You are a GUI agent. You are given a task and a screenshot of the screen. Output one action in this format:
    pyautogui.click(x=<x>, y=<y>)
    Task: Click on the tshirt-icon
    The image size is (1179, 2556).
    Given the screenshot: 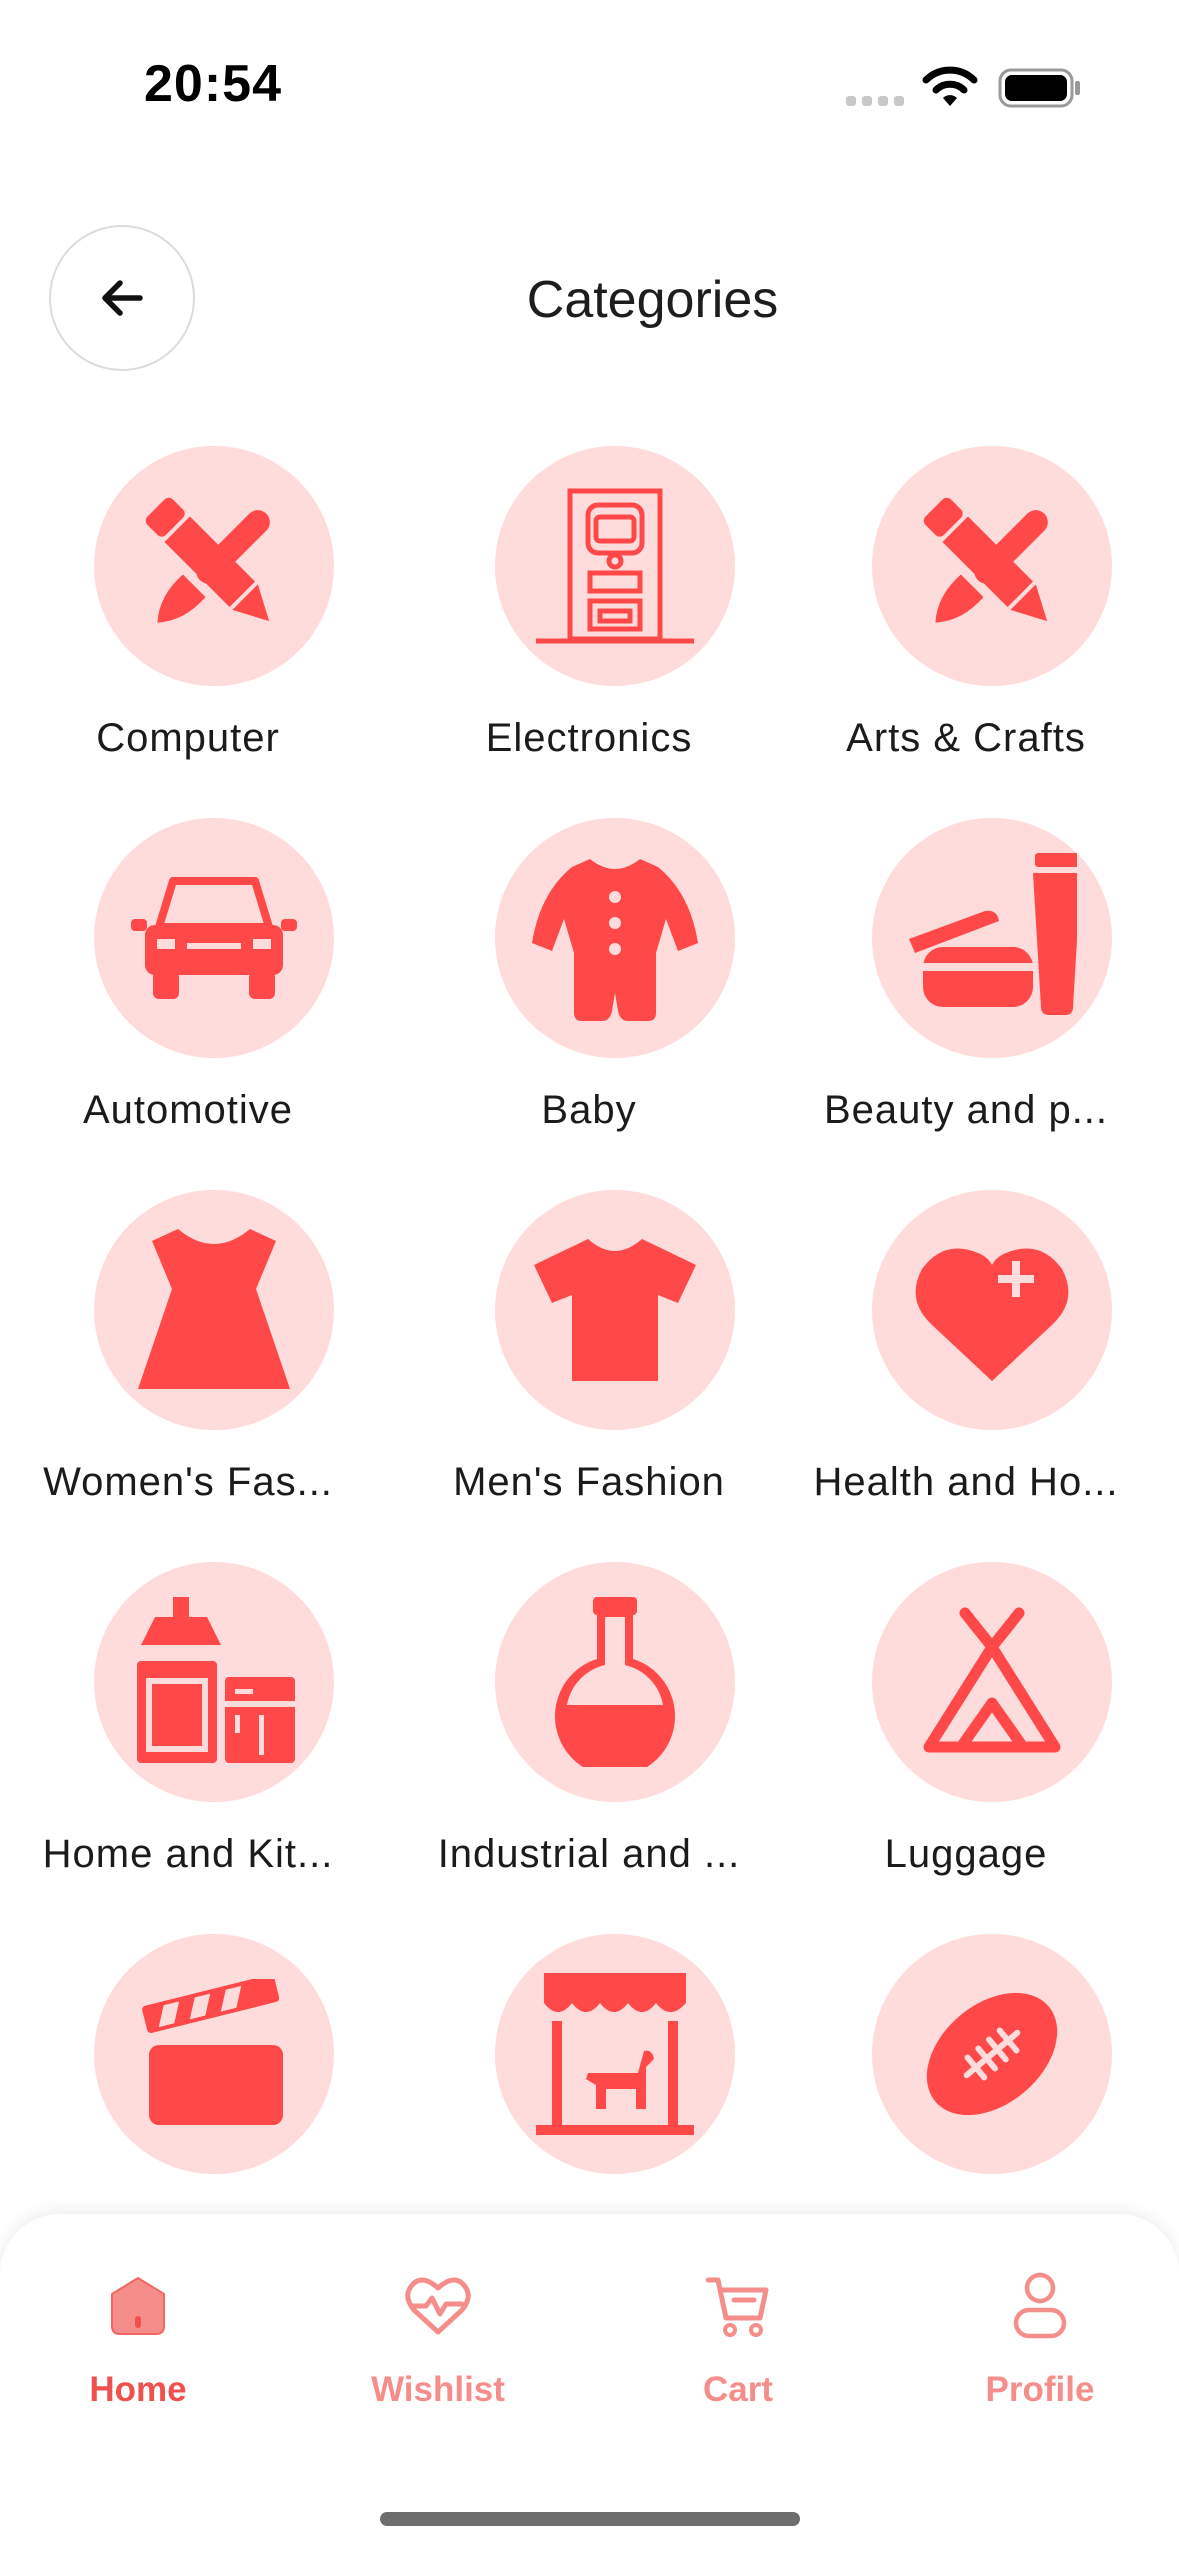 What is the action you would take?
    pyautogui.click(x=615, y=1310)
    